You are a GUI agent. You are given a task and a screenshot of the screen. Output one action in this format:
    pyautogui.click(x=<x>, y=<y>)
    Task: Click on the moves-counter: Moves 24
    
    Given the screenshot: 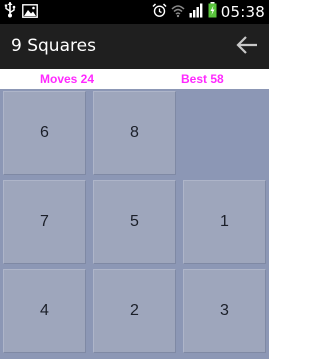 What is the action you would take?
    pyautogui.click(x=67, y=79)
    